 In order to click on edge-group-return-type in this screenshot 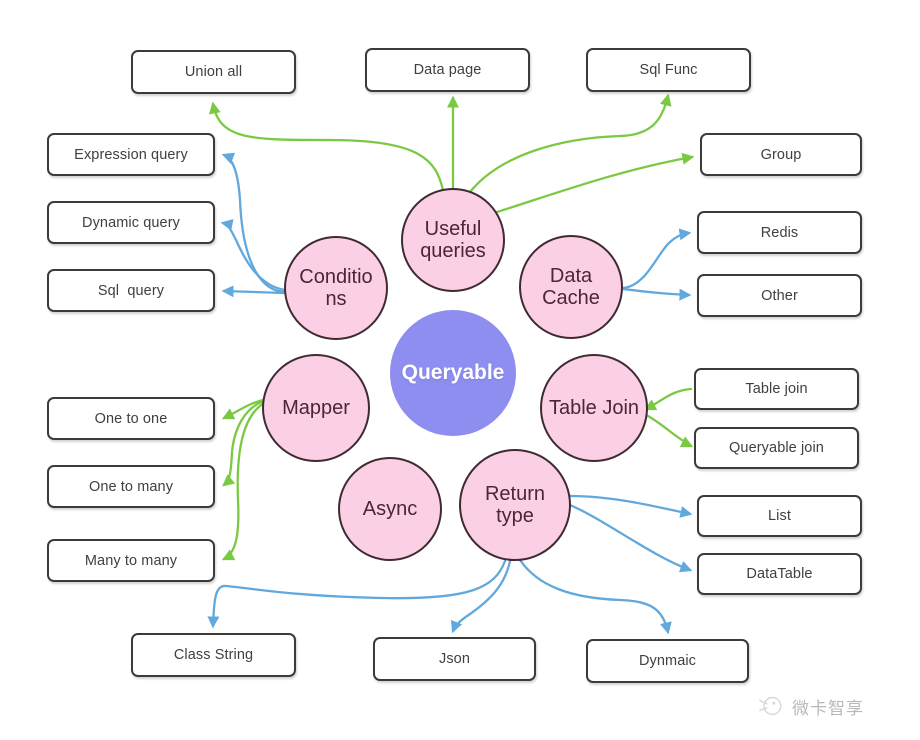, I will do `click(450, 564)`.